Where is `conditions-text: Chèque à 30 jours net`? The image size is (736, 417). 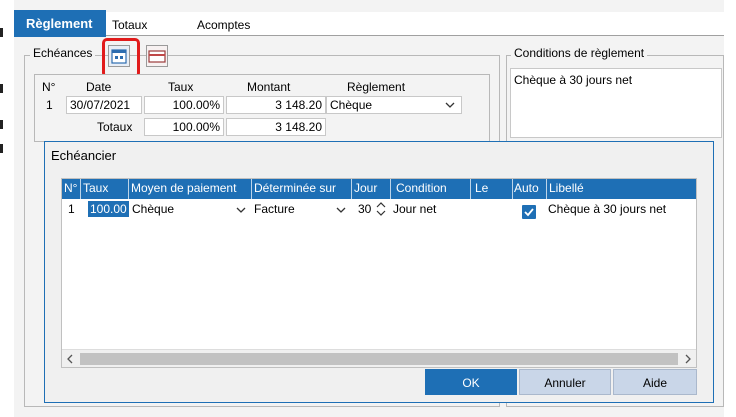 conditions-text: Chèque à 30 jours net is located at coordinates (616, 103).